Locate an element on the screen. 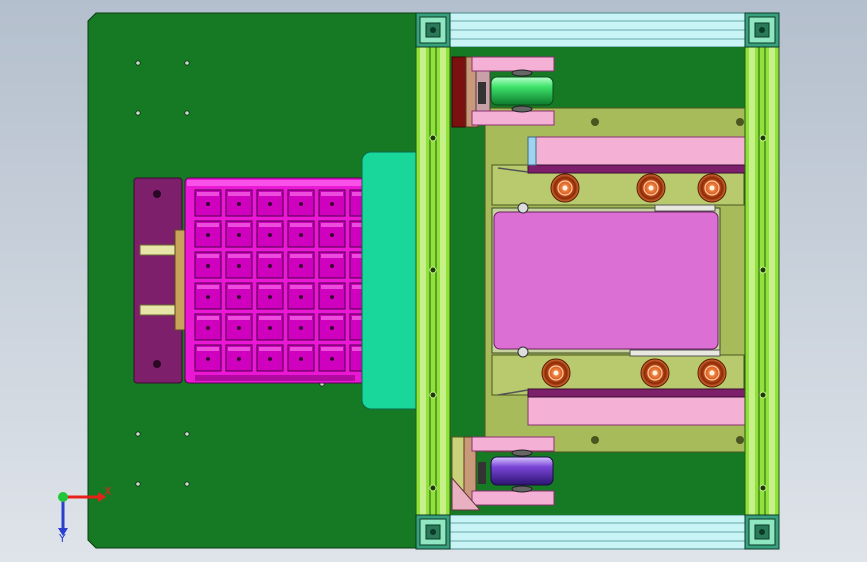 This screenshot has height=562, width=867. teal-guide-plate is located at coordinates (393, 280).